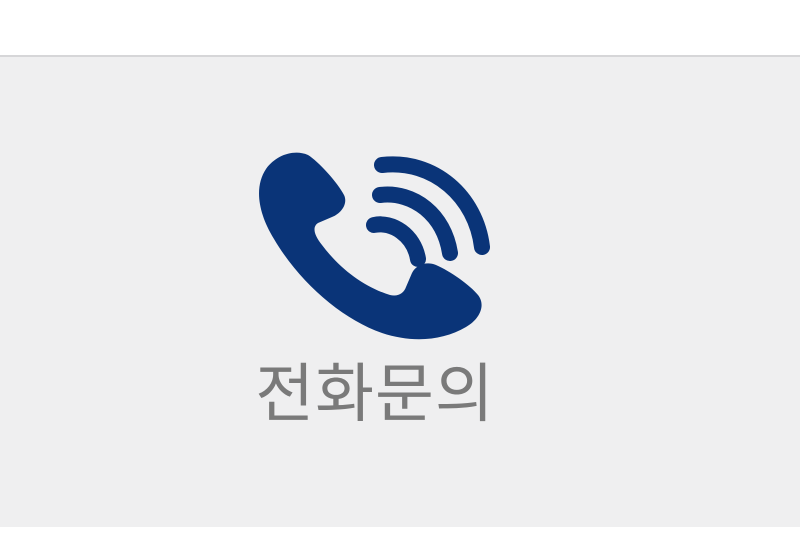 The height and width of the screenshot is (533, 800). I want to click on top-whitespace, so click(400, 27).